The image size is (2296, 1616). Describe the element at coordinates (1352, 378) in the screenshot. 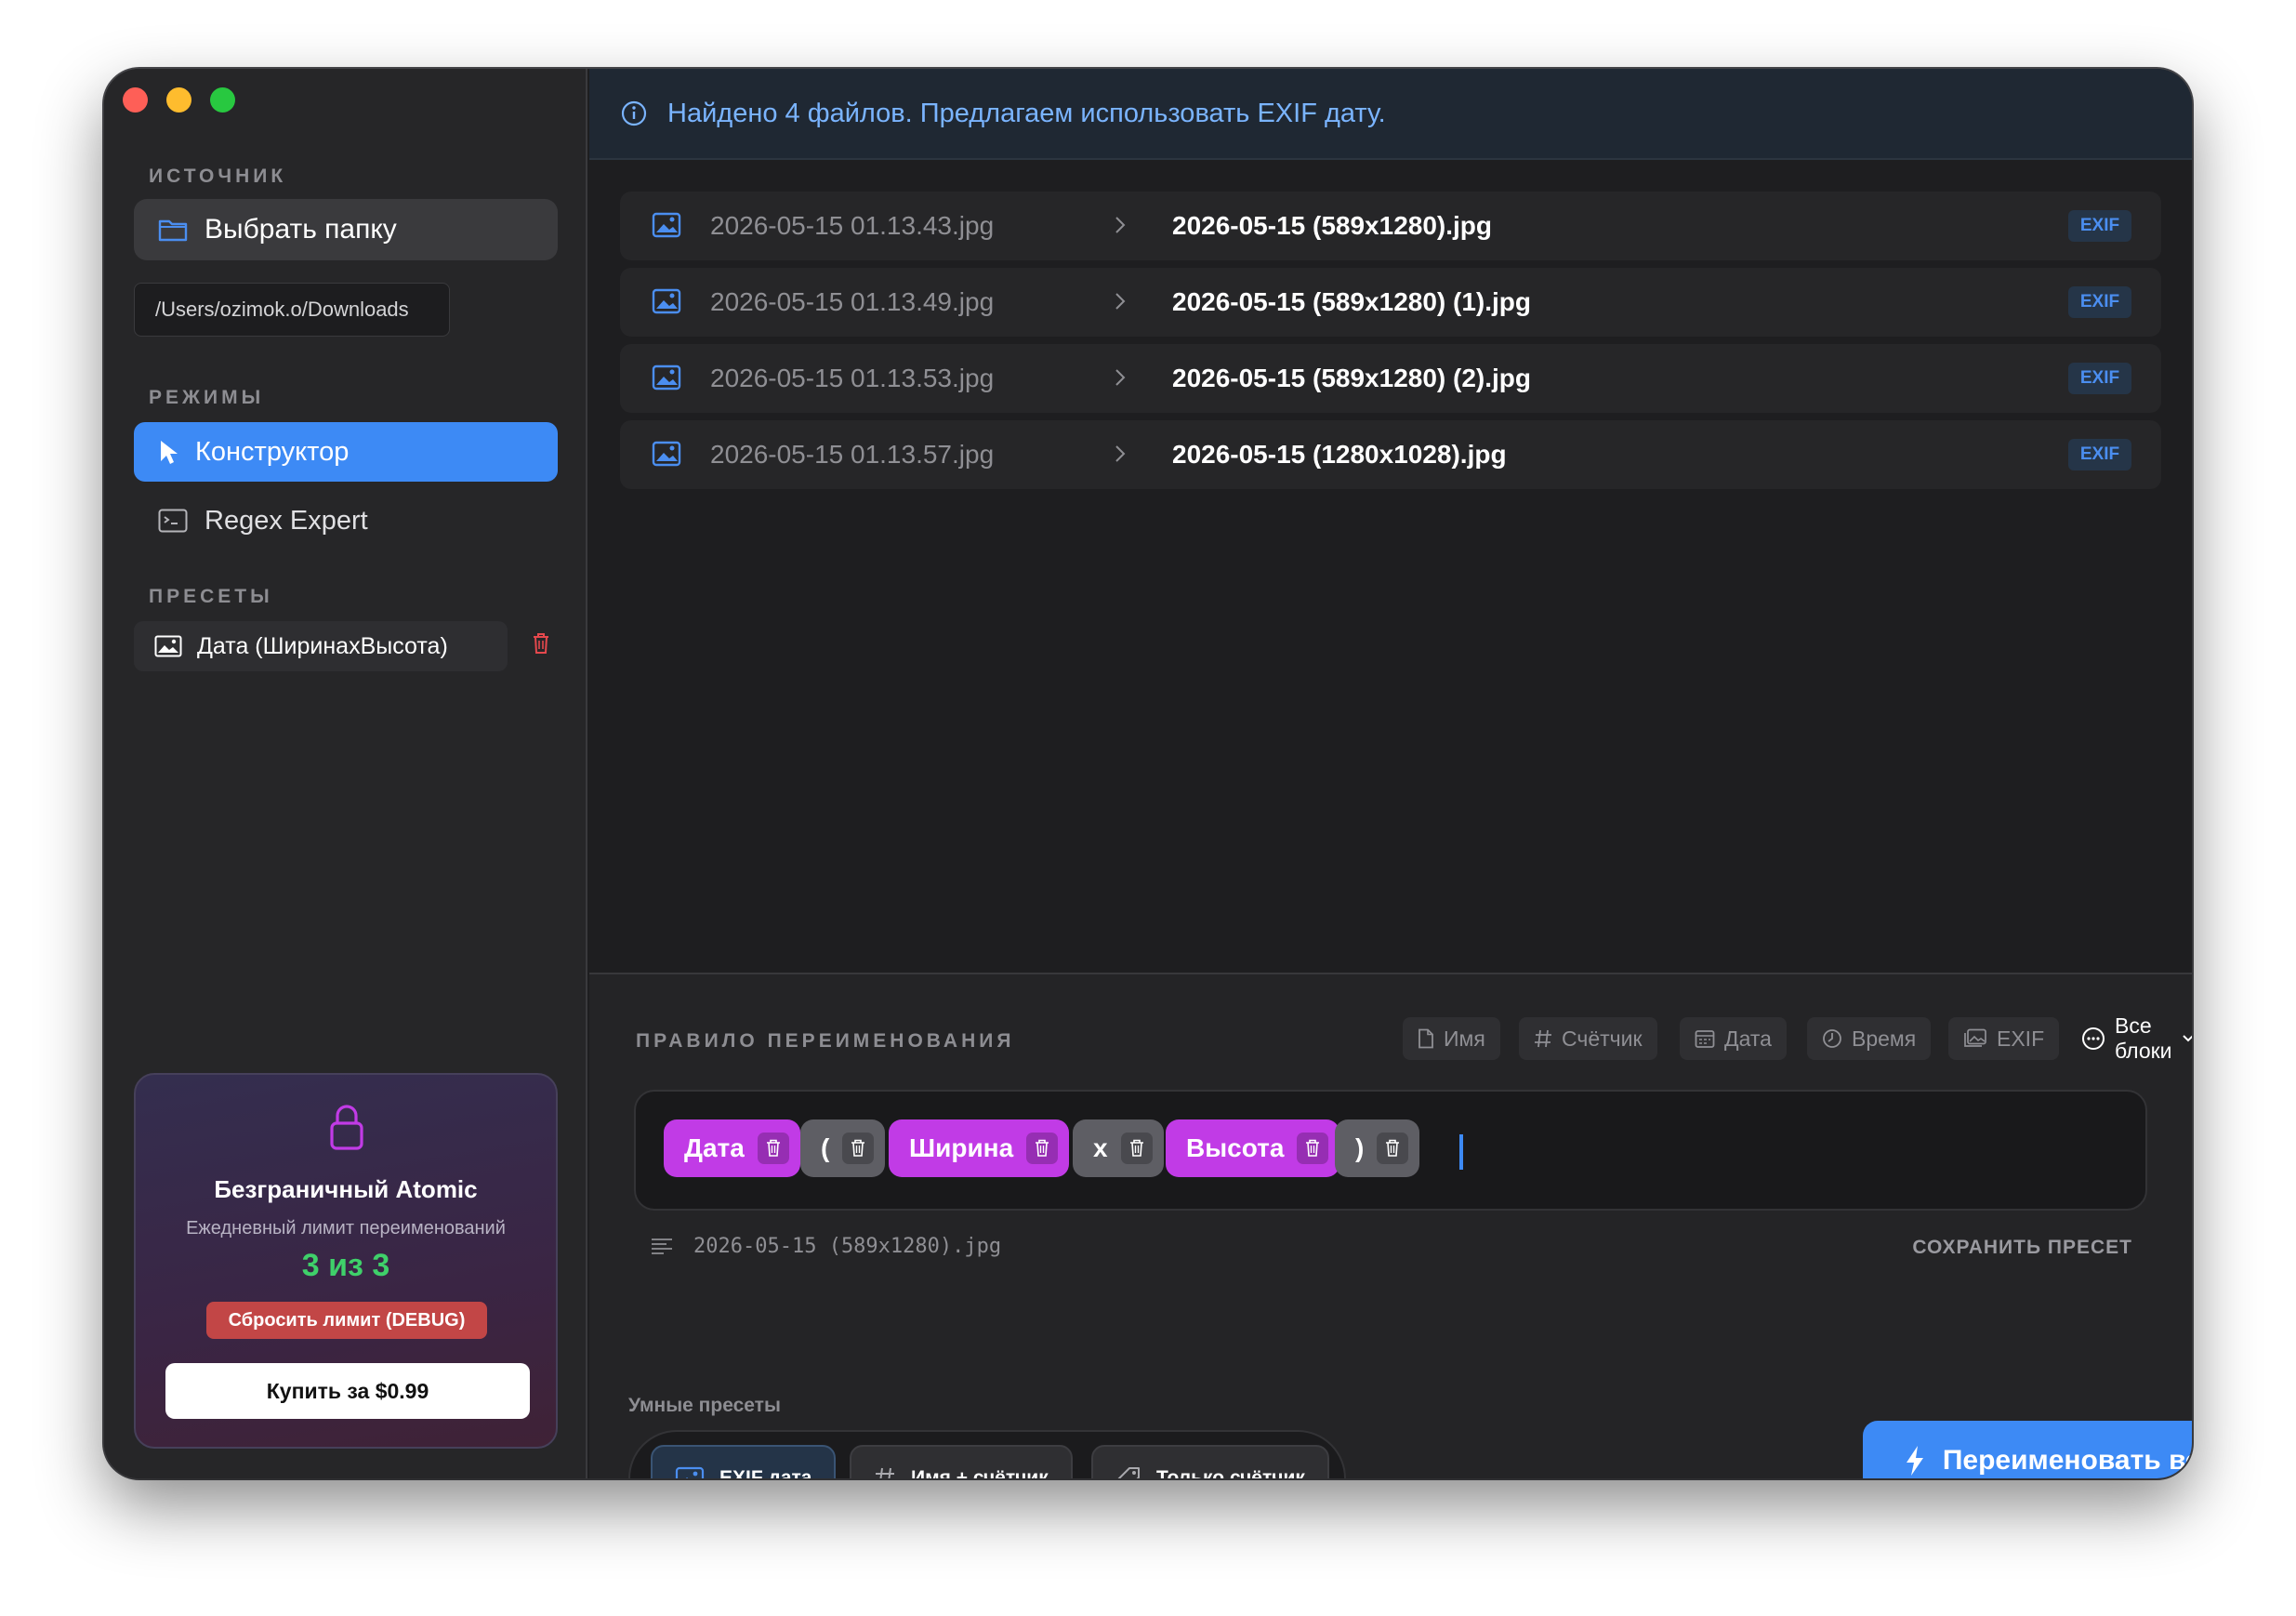

I see `new-filename: 2026-05-15 (589x1280) (2).jpg` at that location.